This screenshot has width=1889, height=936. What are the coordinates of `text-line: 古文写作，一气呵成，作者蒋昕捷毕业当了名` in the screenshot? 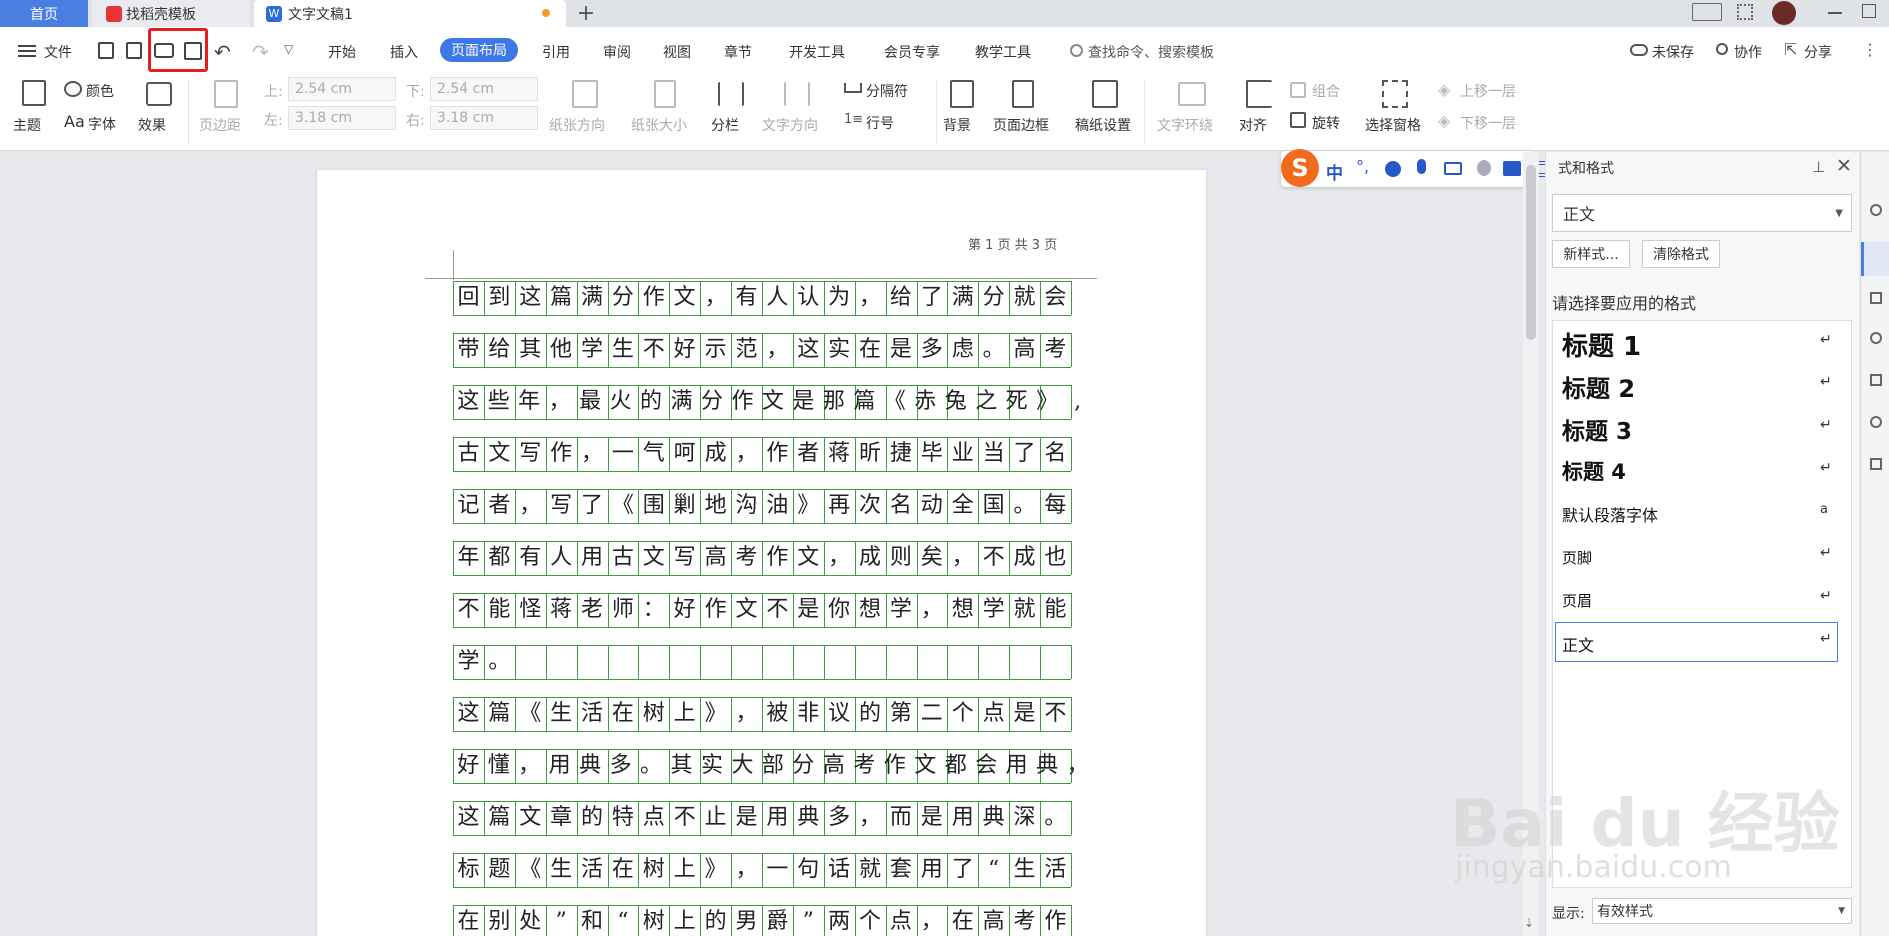 It's located at (773, 454).